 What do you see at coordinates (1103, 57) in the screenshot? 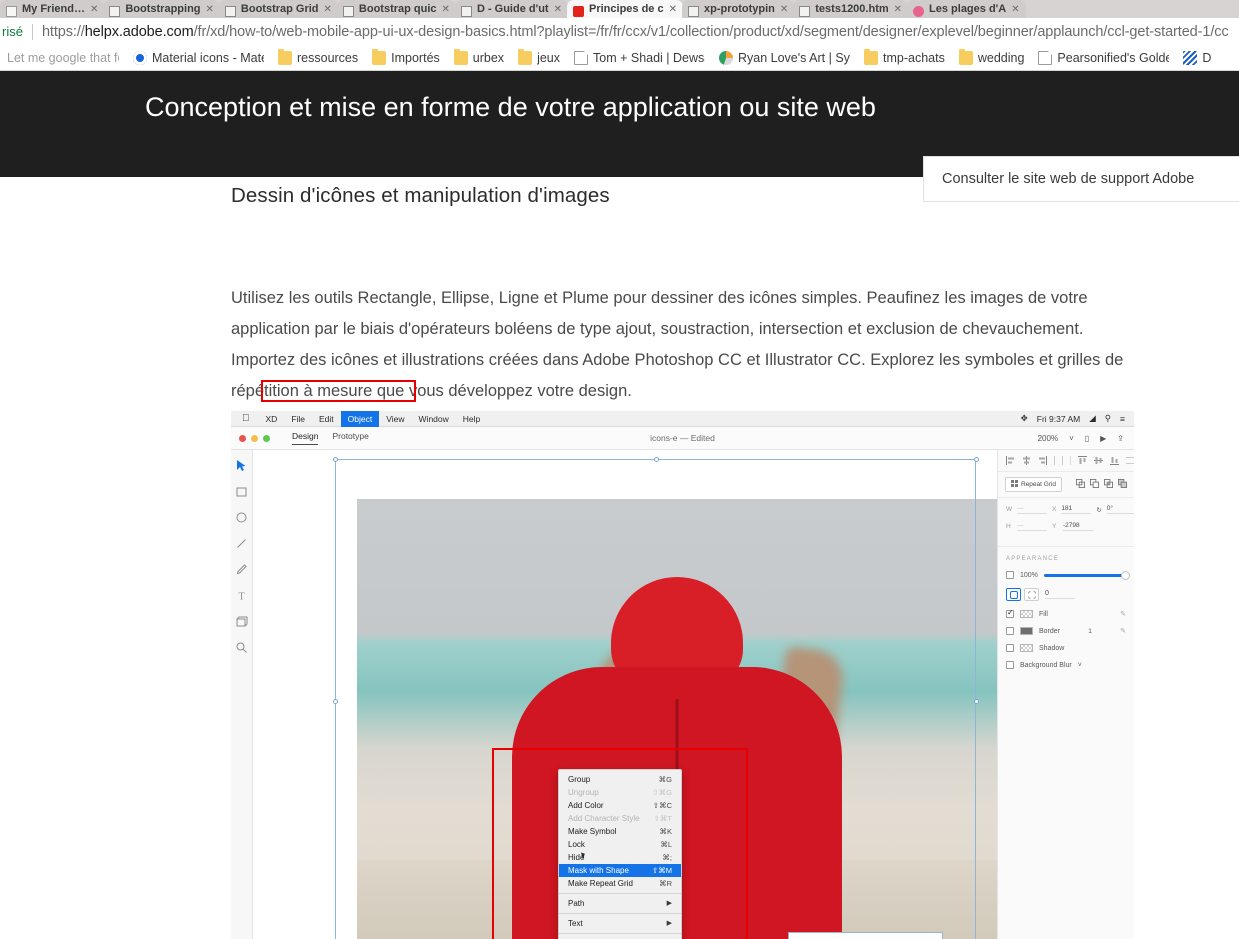
I see `bookmark-item: Pearsonified's Golden` at bounding box center [1103, 57].